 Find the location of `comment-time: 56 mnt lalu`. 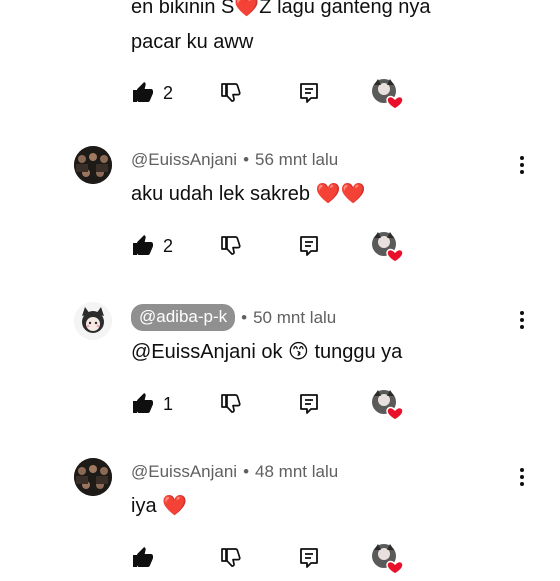

comment-time: 56 mnt lalu is located at coordinates (297, 159).